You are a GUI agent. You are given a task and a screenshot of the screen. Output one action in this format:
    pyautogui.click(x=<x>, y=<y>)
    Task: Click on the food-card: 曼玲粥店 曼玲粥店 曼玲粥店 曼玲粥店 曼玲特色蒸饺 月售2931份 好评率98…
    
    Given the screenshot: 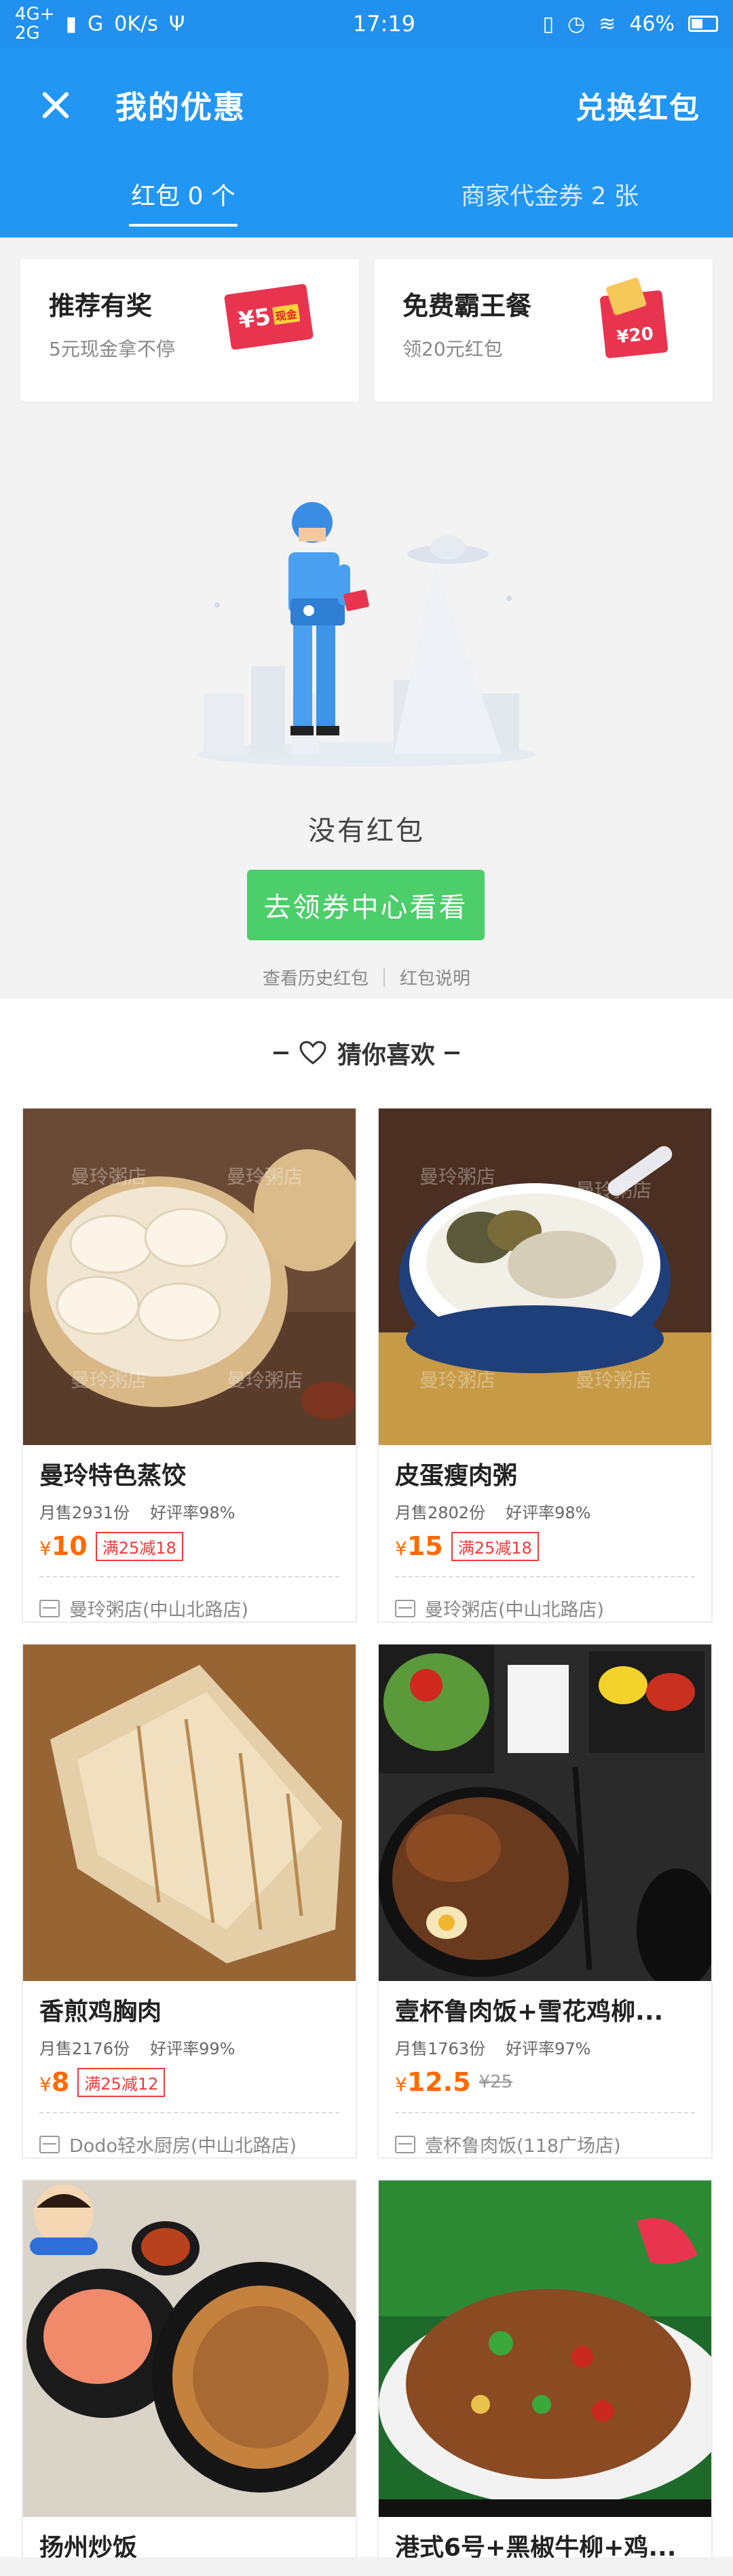 What is the action you would take?
    pyautogui.click(x=189, y=1365)
    